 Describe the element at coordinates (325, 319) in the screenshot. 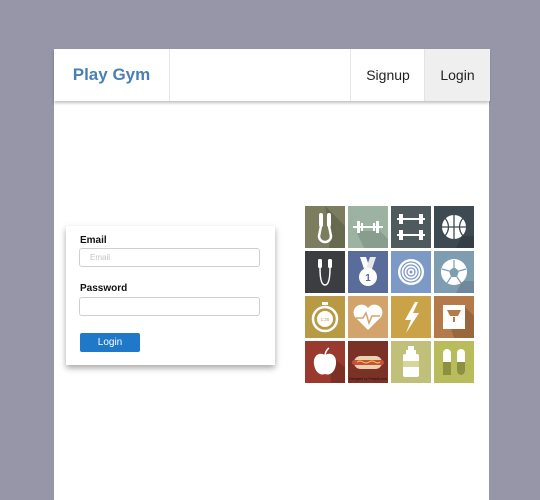

I see `svg-text: 1:25` at that location.